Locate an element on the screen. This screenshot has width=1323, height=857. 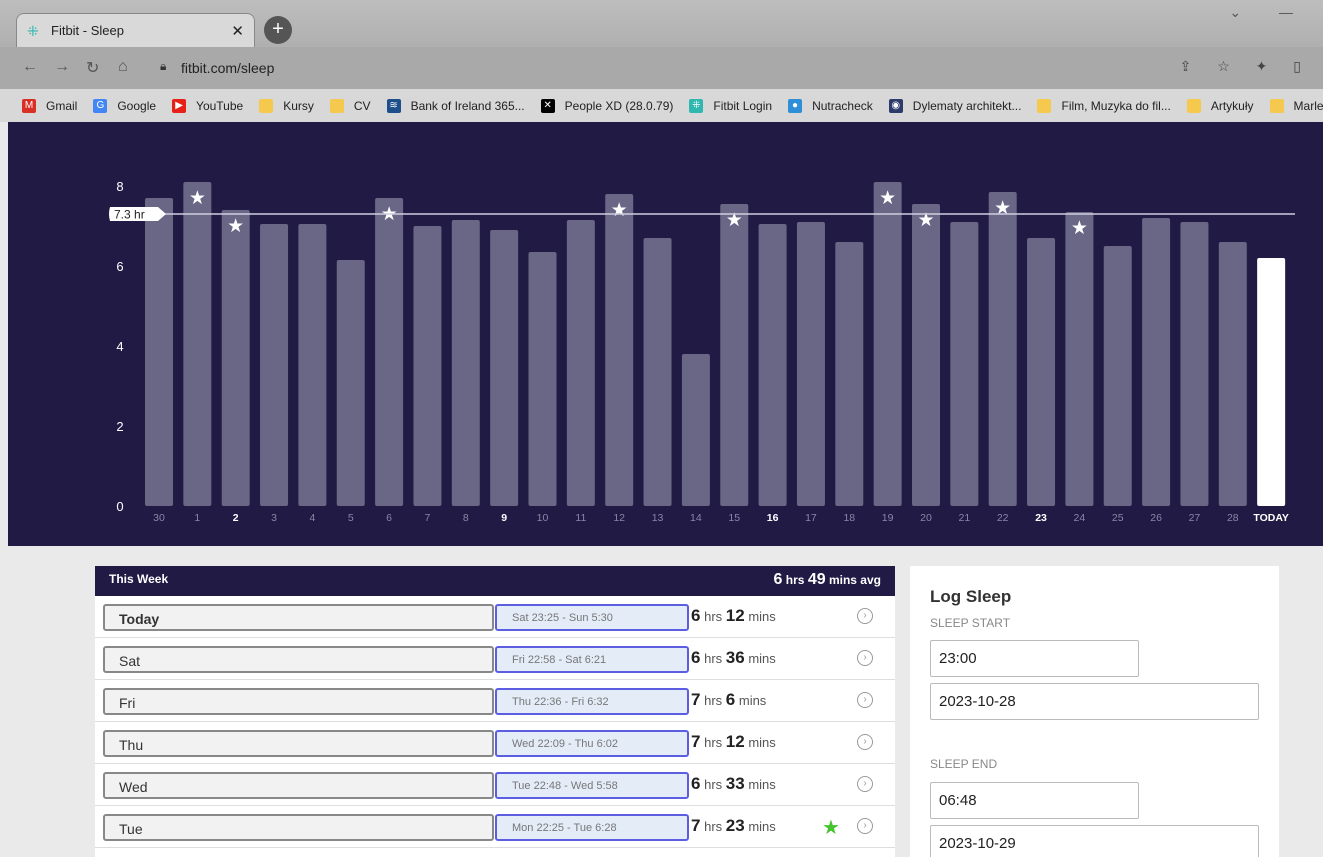
x-tick-label: 13 is located at coordinates (658, 518).